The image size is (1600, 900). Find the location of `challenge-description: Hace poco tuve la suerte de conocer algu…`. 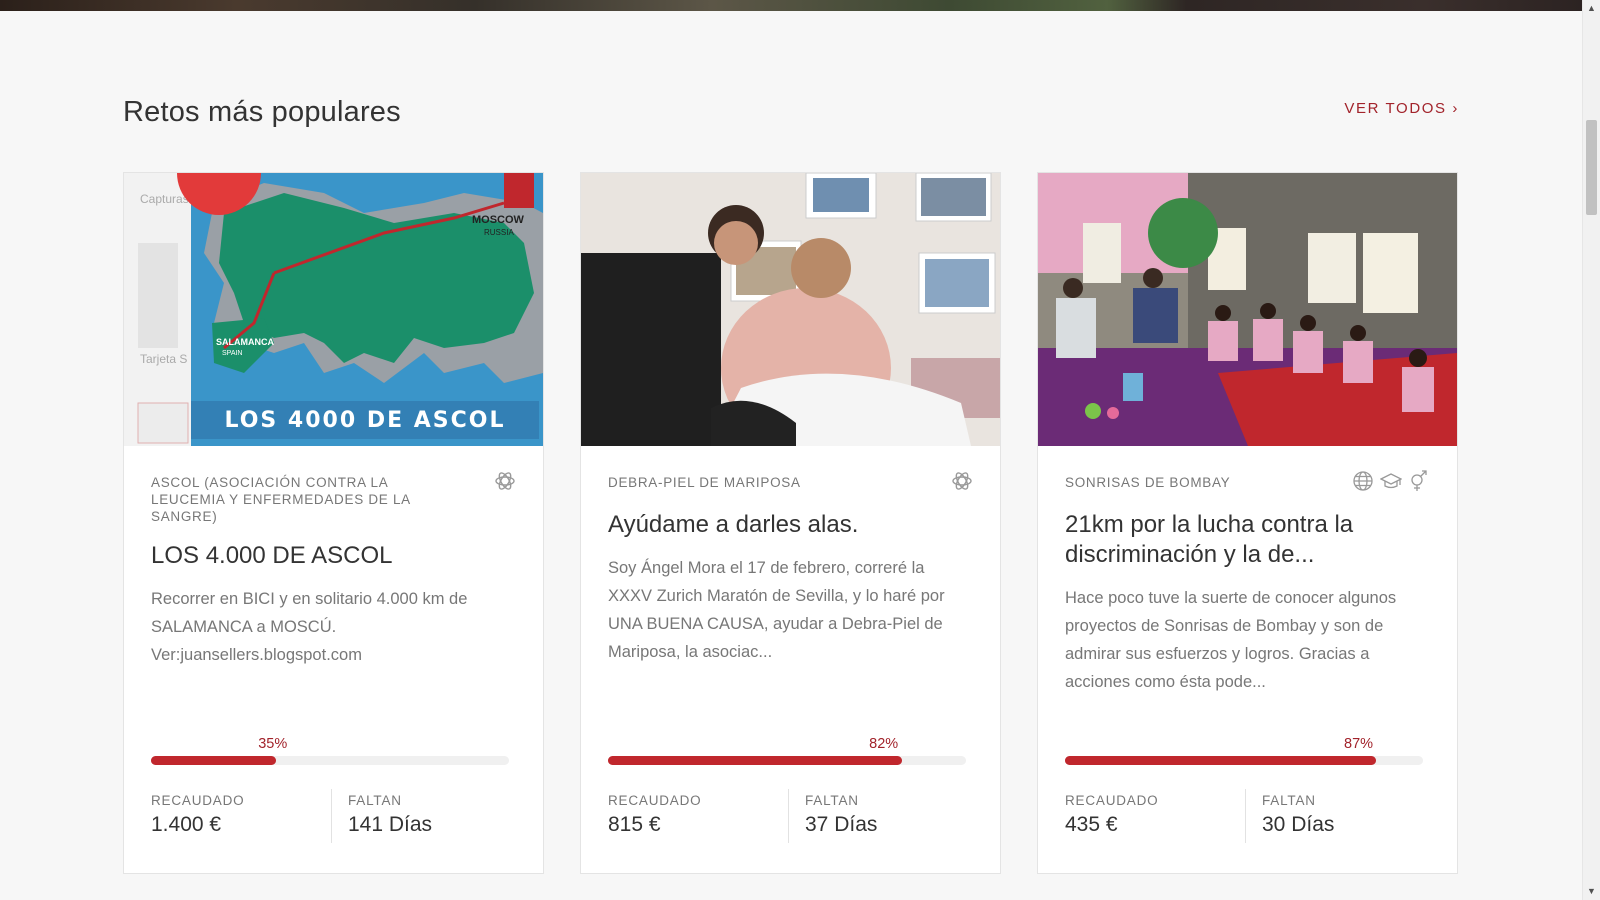

challenge-description: Hace poco tuve la suerte de conocer algu… is located at coordinates (1231, 640).